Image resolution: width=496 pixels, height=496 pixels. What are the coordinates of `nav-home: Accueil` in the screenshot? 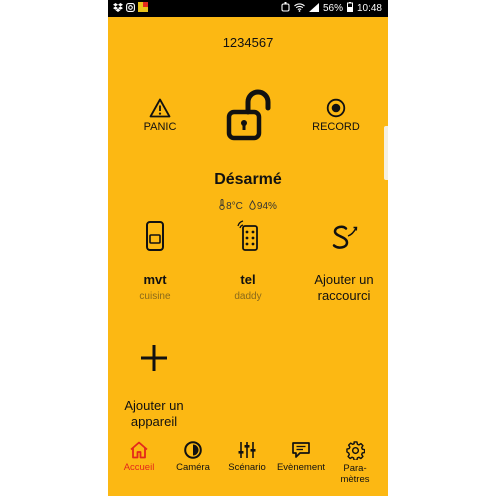 It's located at (139, 457).